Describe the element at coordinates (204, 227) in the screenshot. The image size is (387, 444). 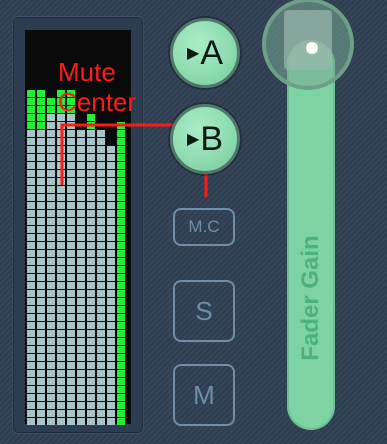
I see `mute-center-button: M.C` at that location.